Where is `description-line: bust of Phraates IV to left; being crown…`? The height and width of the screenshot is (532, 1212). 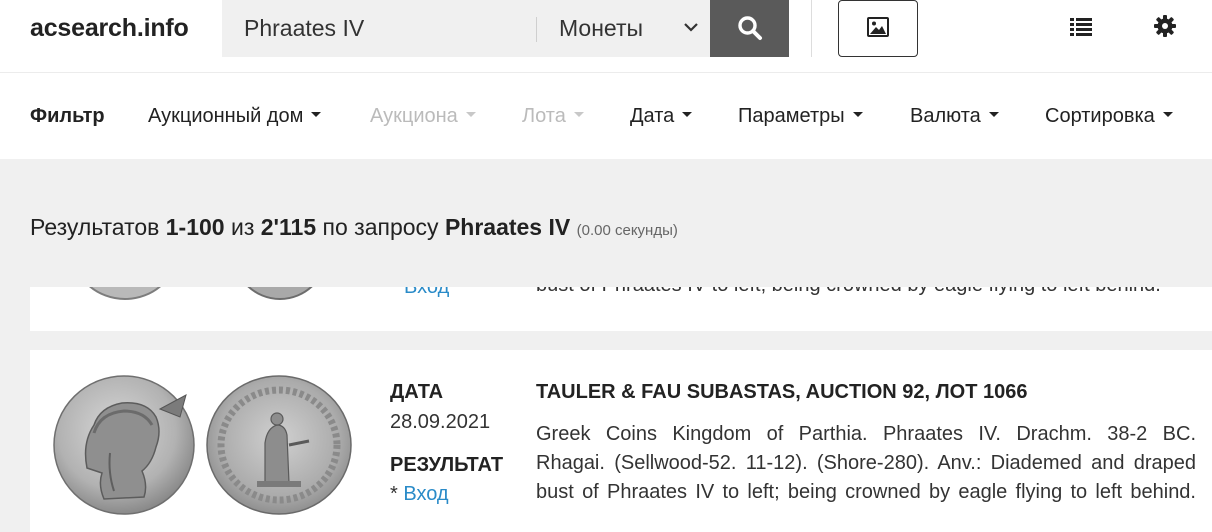 description-line: bust of Phraates IV to left; being crown… is located at coordinates (866, 492).